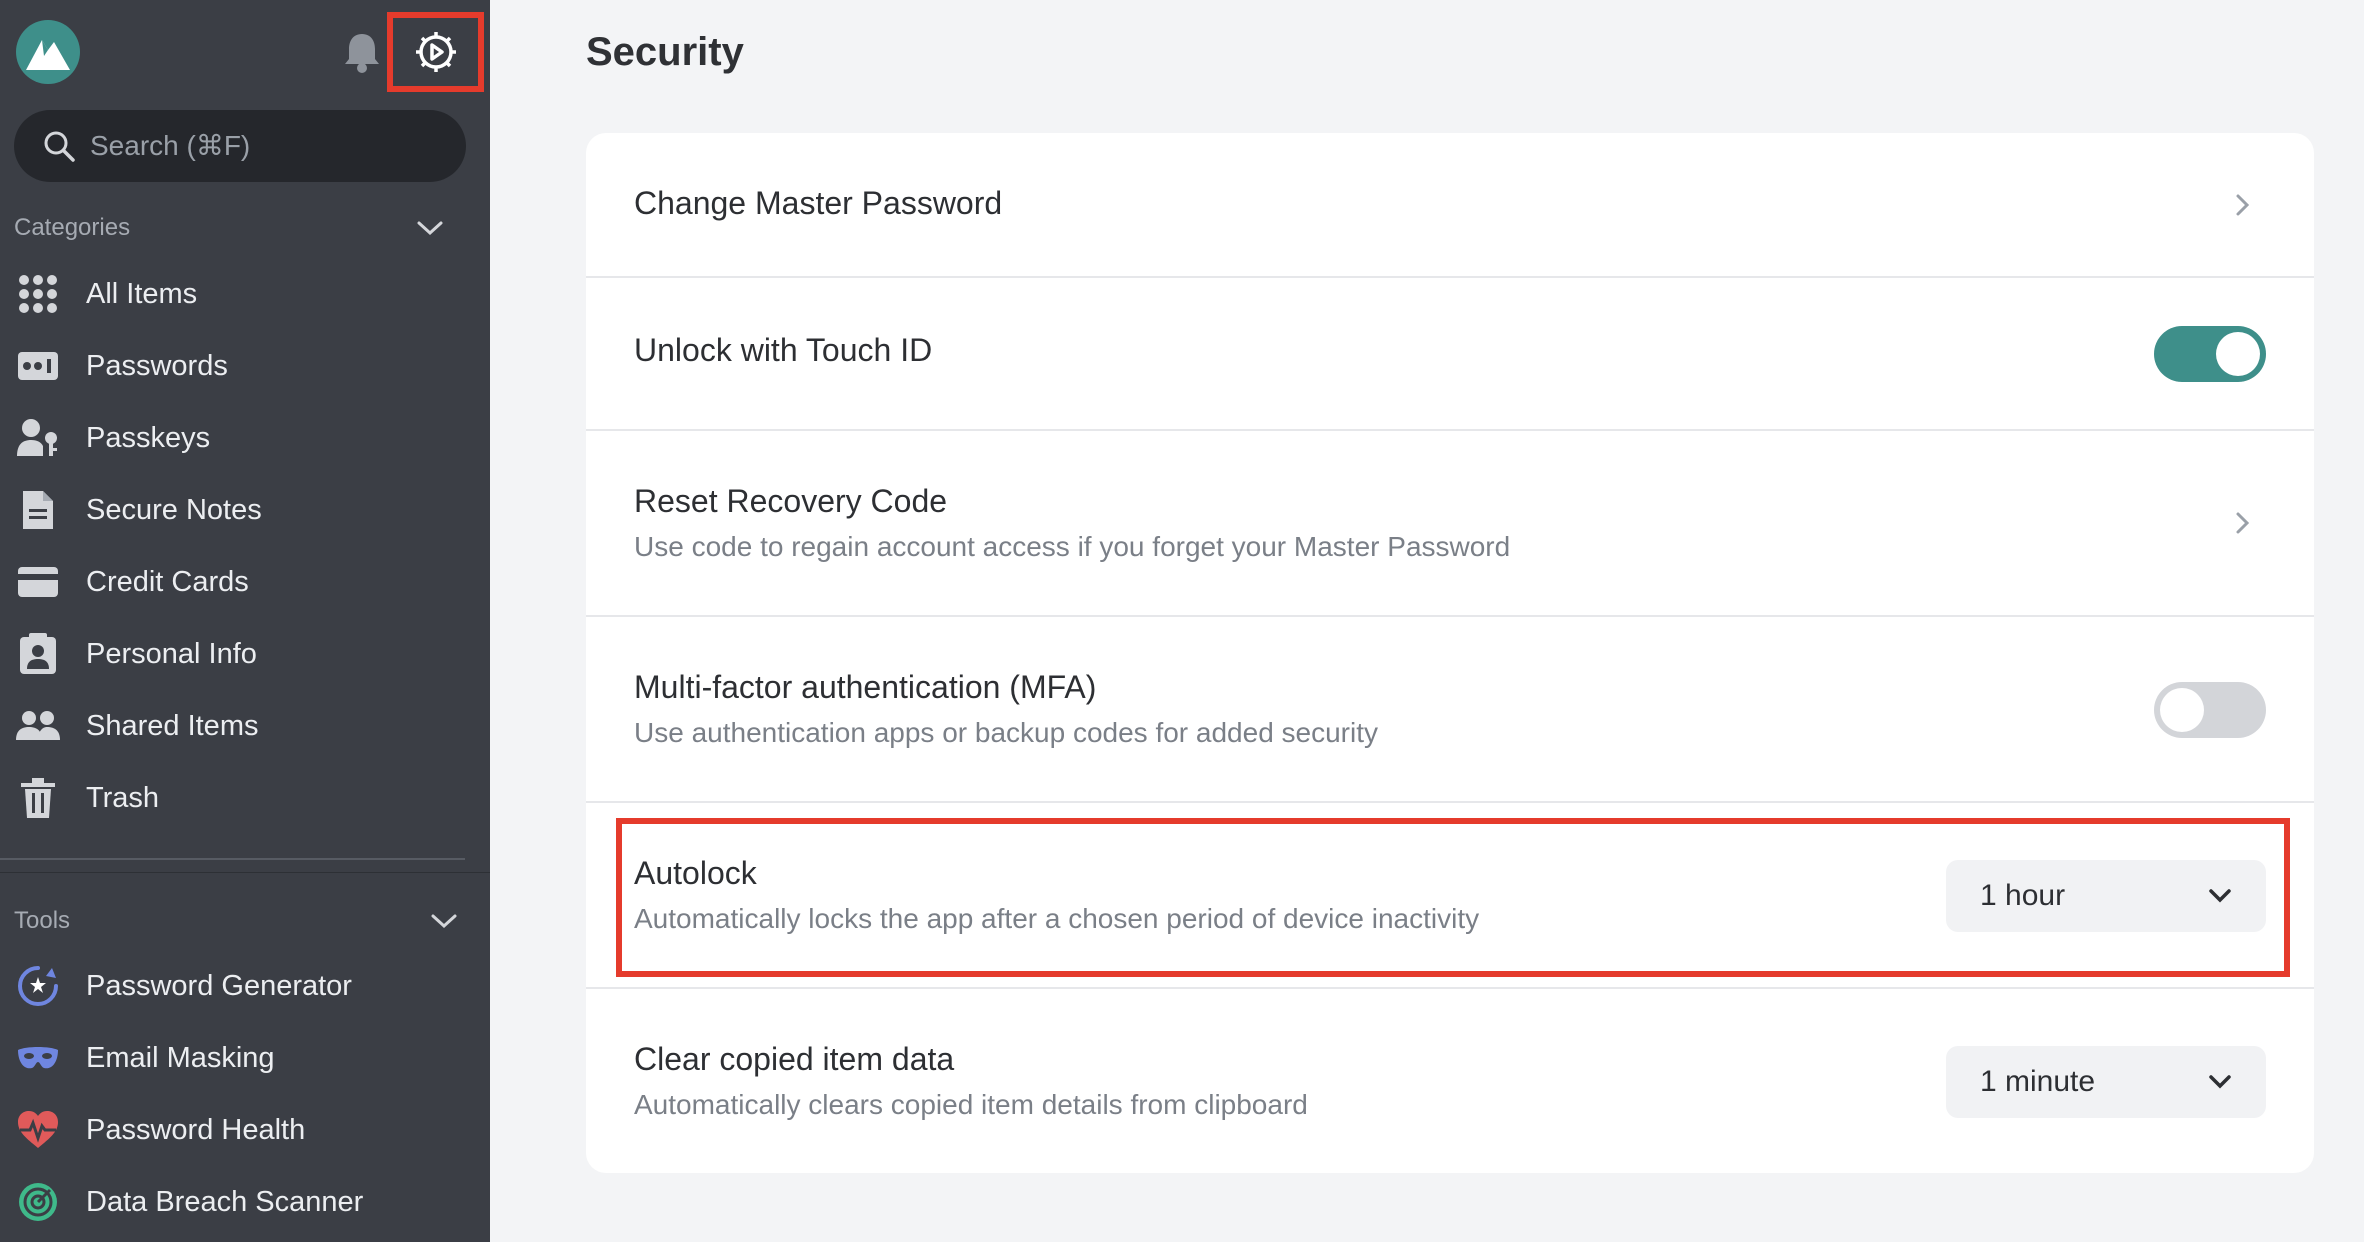  I want to click on sidebar-item-trash: Trash, so click(245, 798).